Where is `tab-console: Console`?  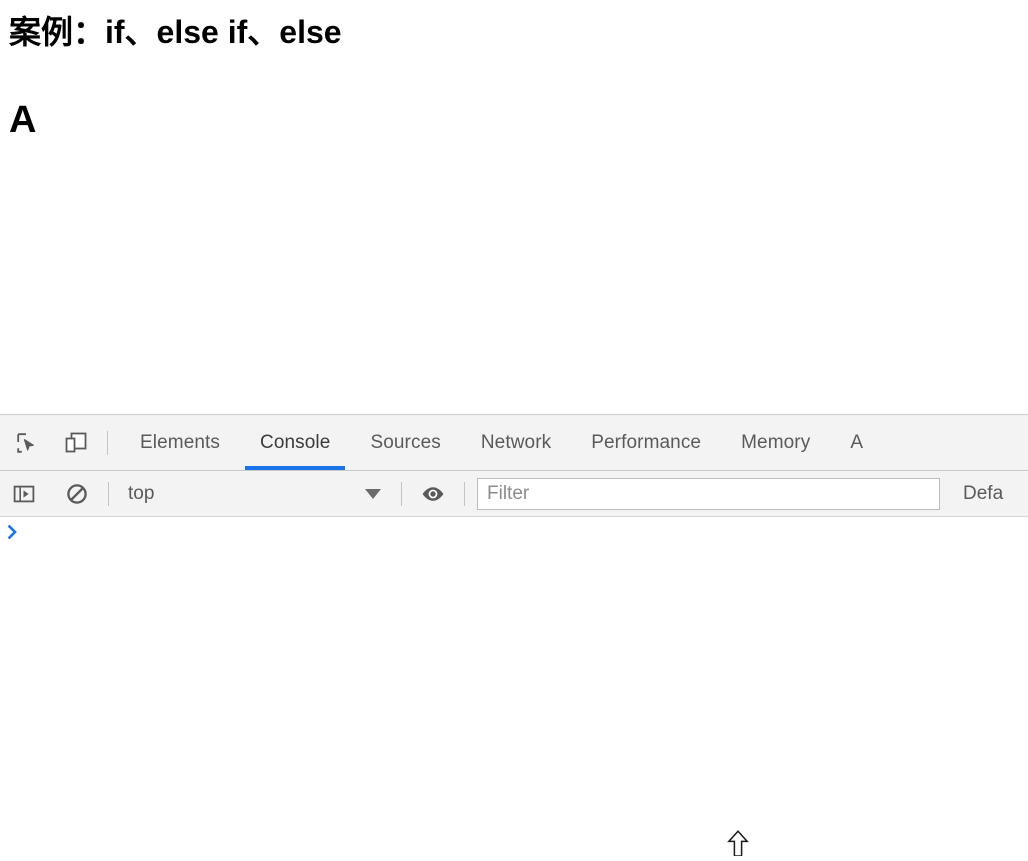 tab-console: Console is located at coordinates (295, 442).